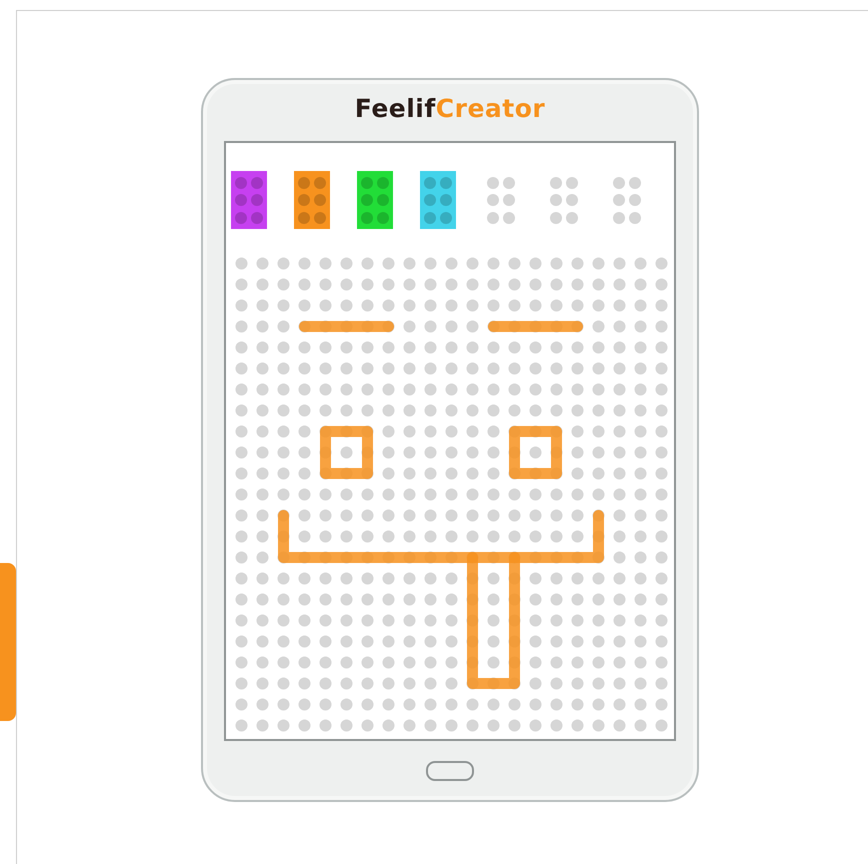  What do you see at coordinates (8, 642) in the screenshot?
I see `side-tab` at bounding box center [8, 642].